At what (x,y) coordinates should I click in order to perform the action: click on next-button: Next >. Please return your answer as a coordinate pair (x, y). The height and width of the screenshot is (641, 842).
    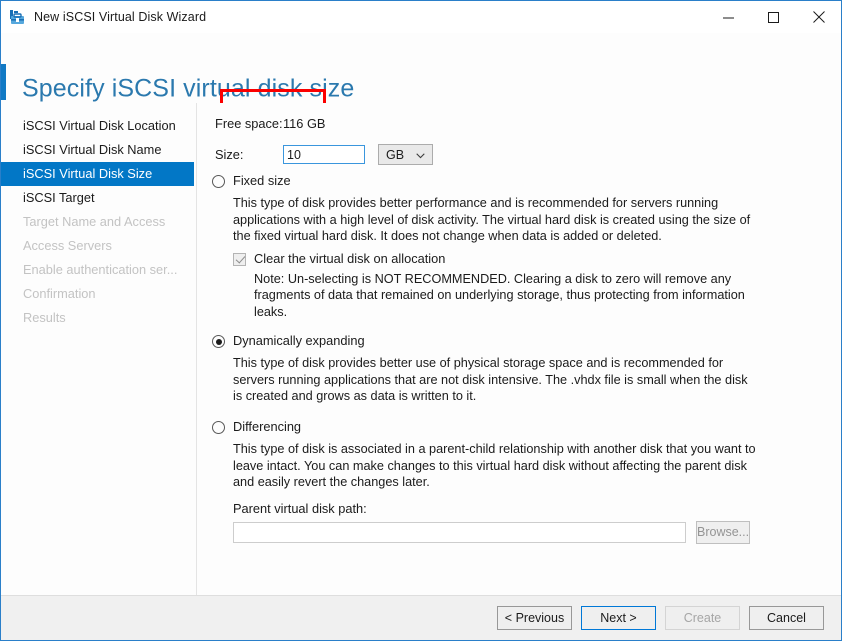
    Looking at the image, I should click on (618, 618).